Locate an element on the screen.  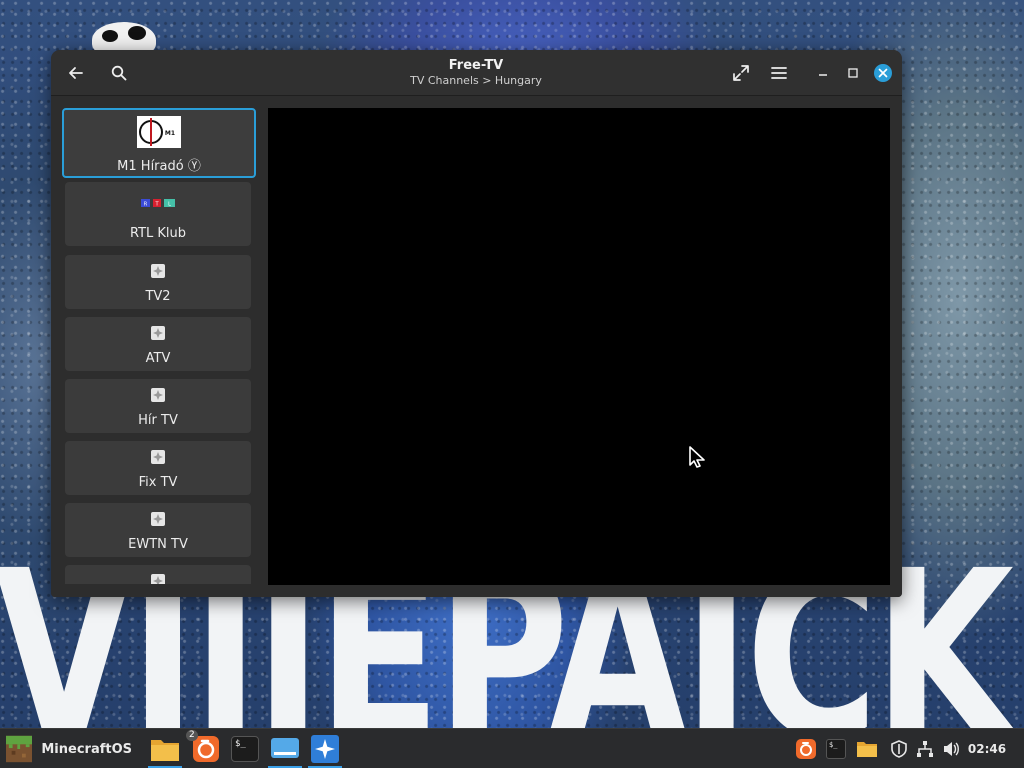
maximize-icon is located at coordinates (853, 73).